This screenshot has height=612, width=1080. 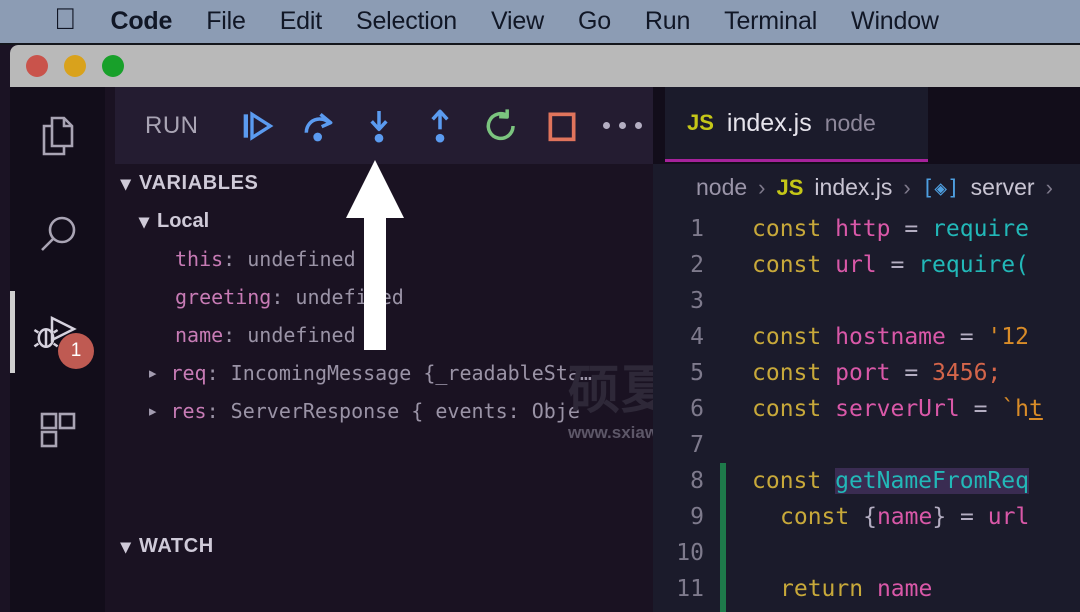 I want to click on watch-section-header: ▾ WATCH, so click(x=379, y=546).